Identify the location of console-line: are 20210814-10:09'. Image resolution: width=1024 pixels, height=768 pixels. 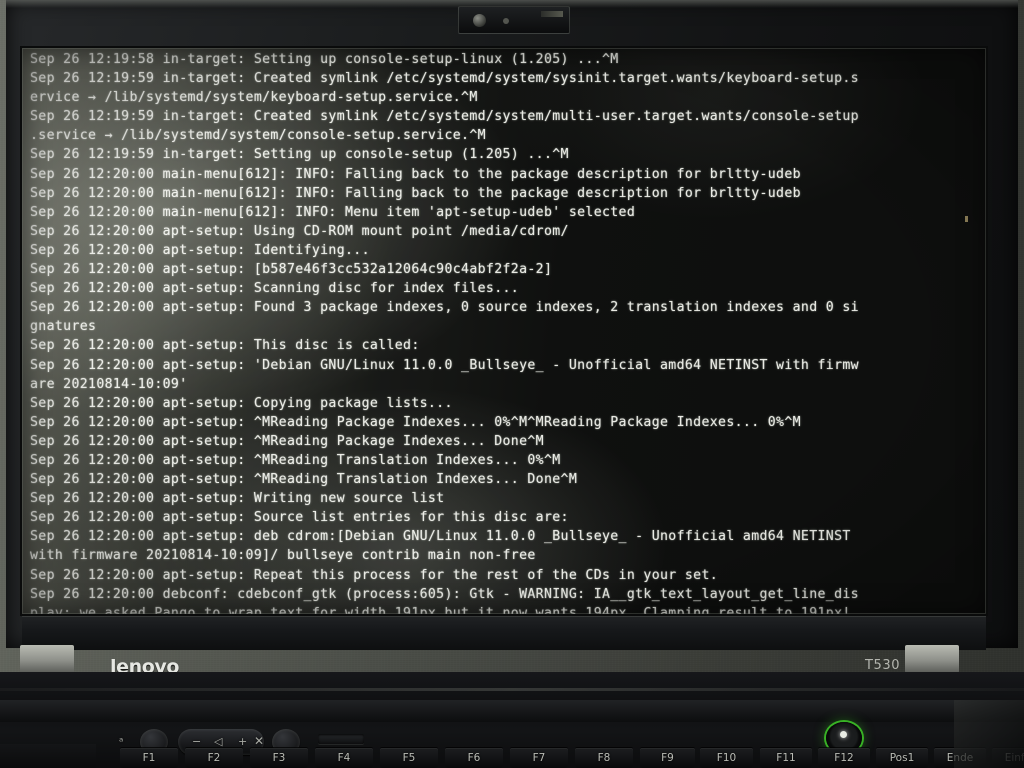
(109, 384).